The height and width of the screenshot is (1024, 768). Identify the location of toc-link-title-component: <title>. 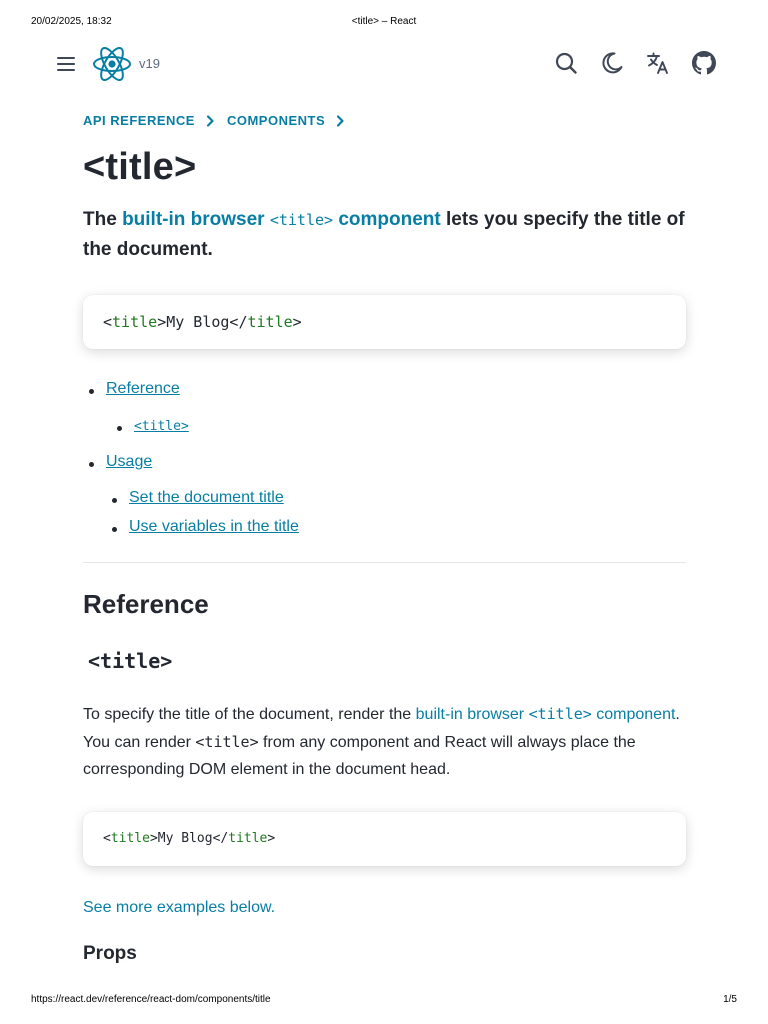
(153, 426).